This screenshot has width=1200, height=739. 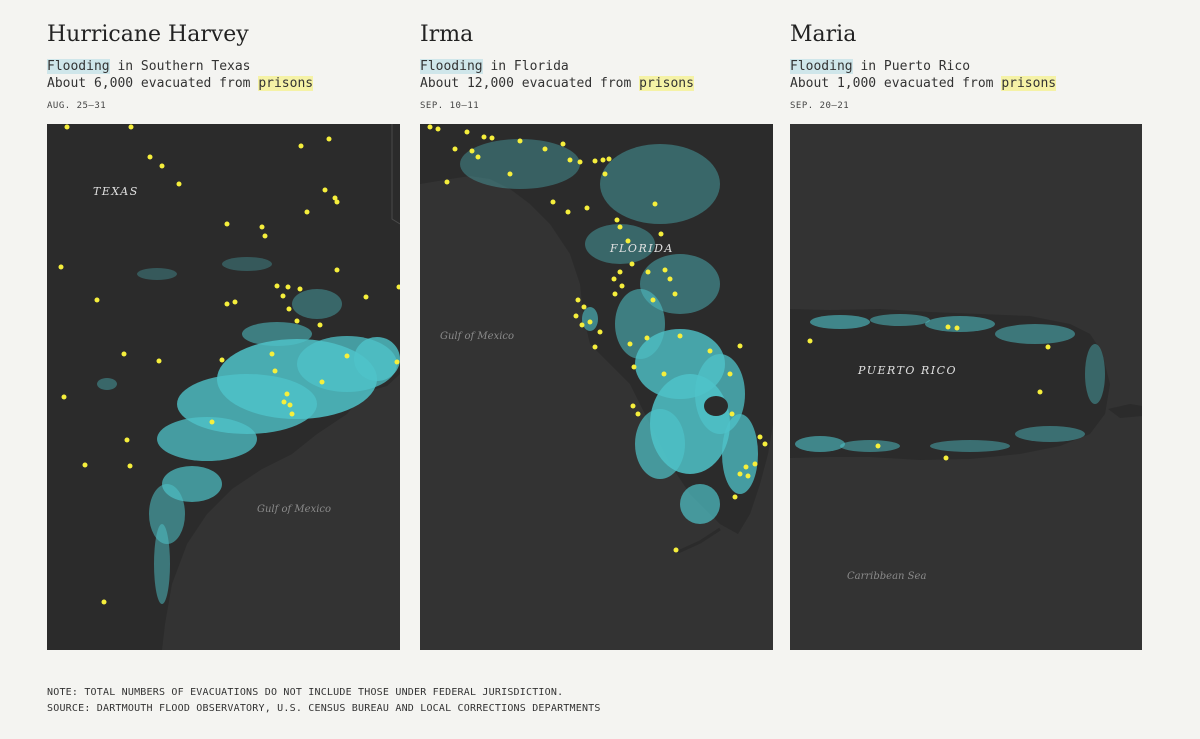 I want to click on evacuation-subtitle: About 6,000 evacuated from prisons, so click(x=180, y=83).